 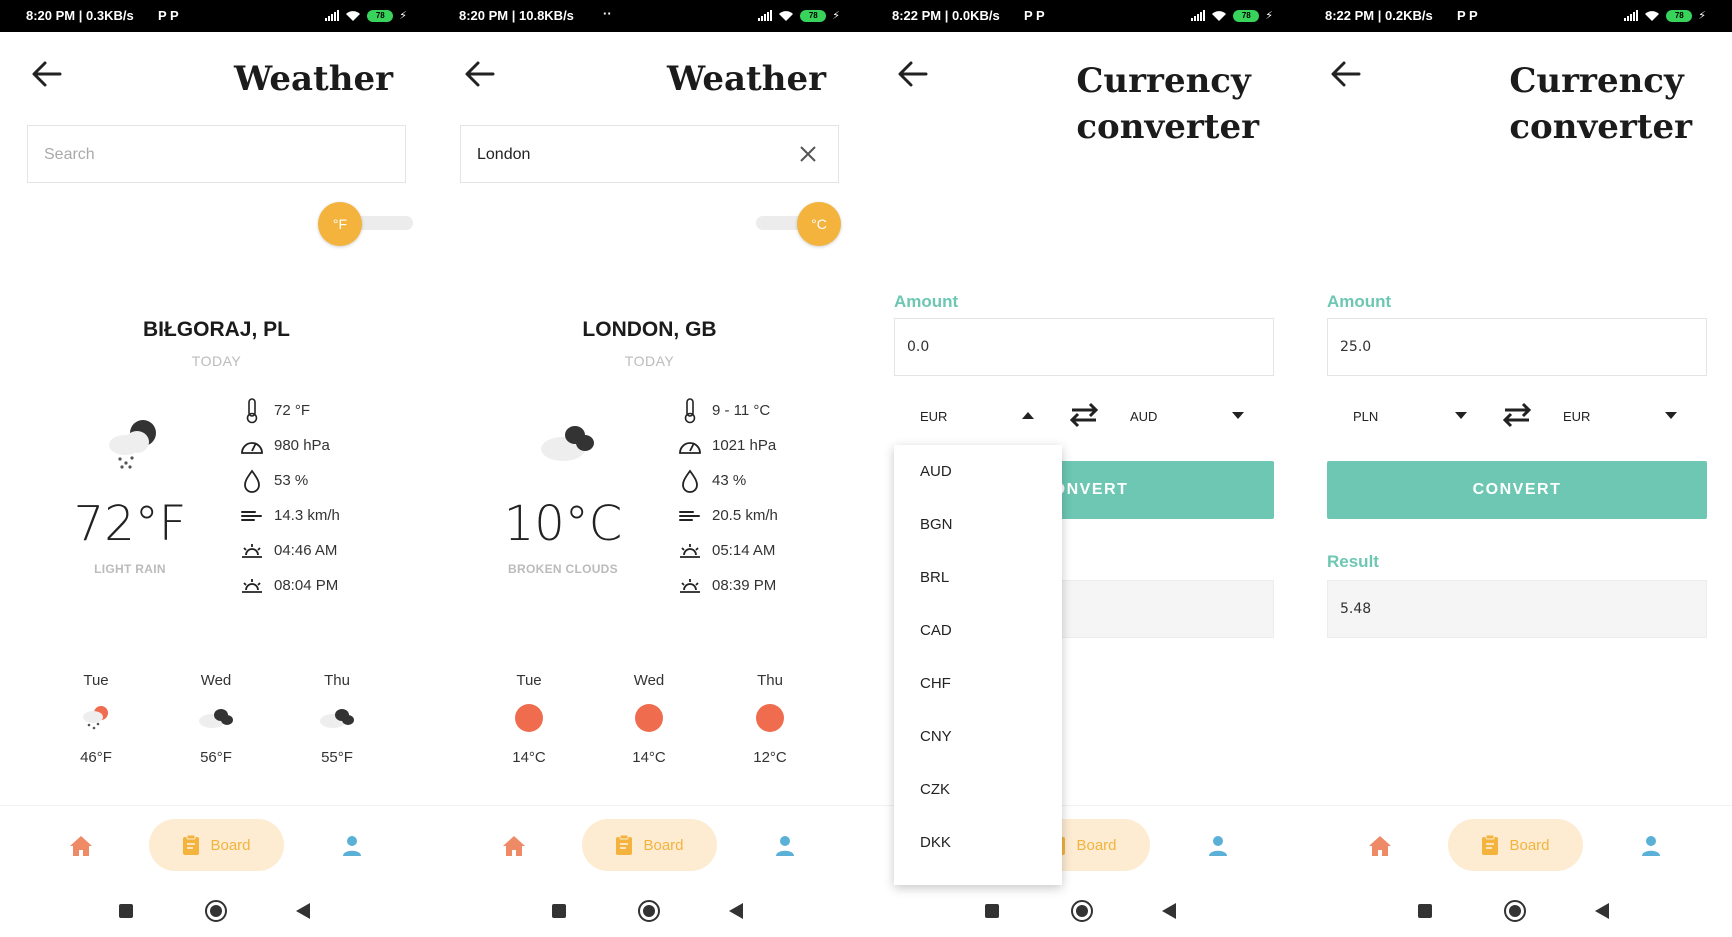 I want to click on thermometer-icon, so click(x=252, y=410).